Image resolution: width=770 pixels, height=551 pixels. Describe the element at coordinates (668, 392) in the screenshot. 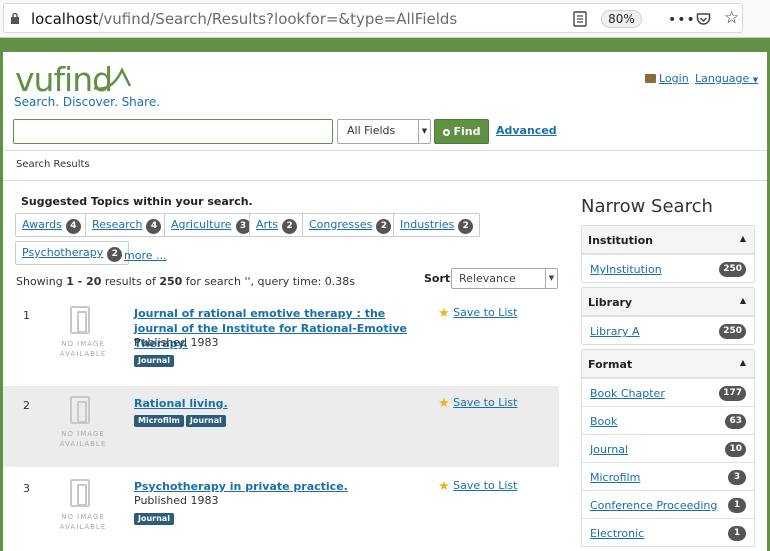

I see `facet-item: Book Chapter 177` at that location.